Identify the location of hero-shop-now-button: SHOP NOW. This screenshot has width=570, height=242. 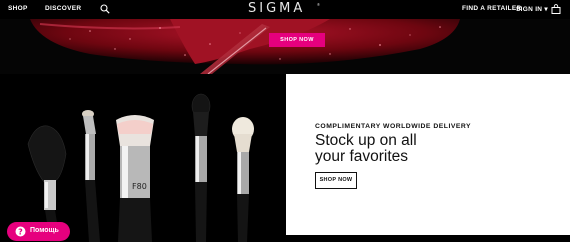
(297, 40).